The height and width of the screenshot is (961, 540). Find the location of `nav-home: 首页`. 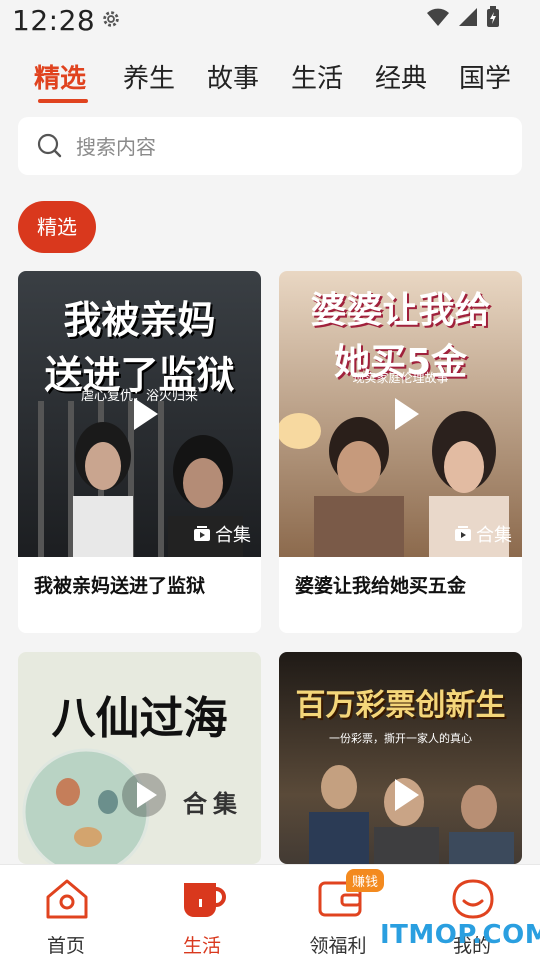

nav-home: 首页 is located at coordinates (66, 917).